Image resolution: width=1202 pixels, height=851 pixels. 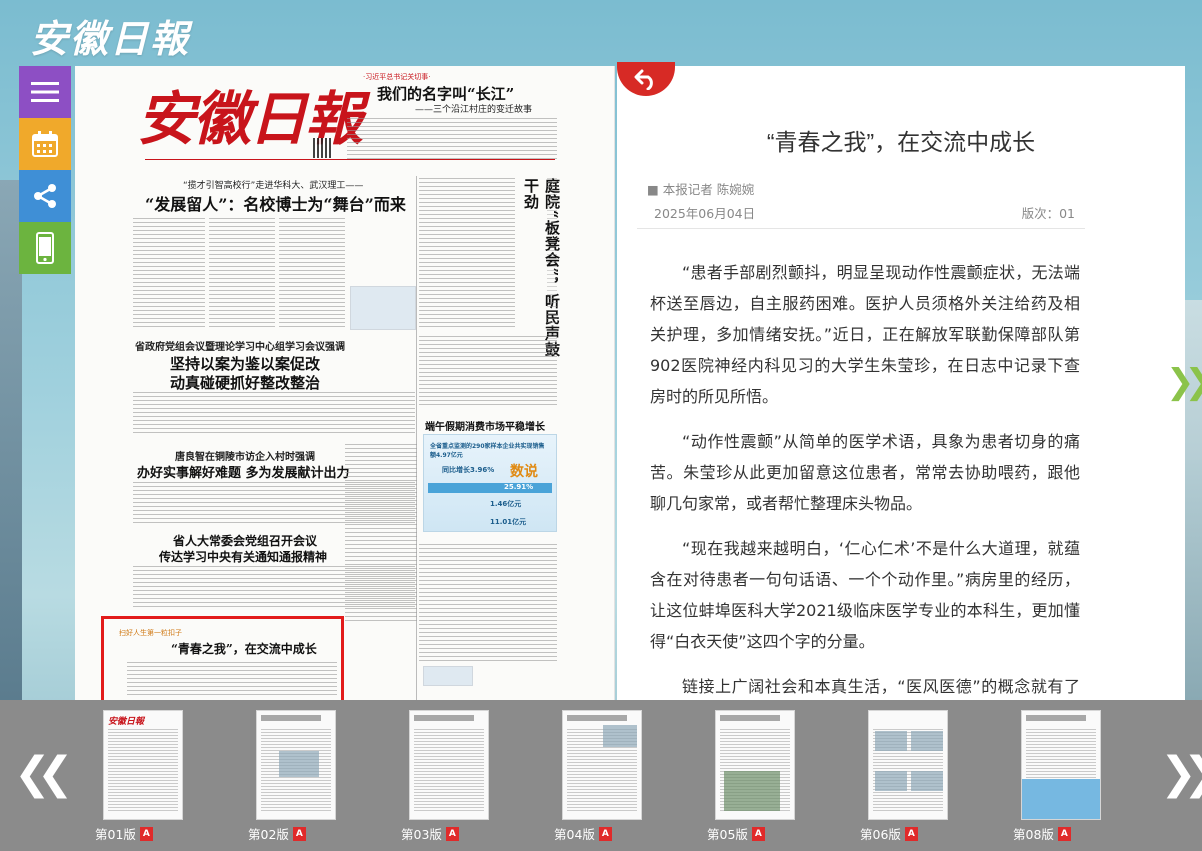 I want to click on page-label: 第03版, so click(x=421, y=833).